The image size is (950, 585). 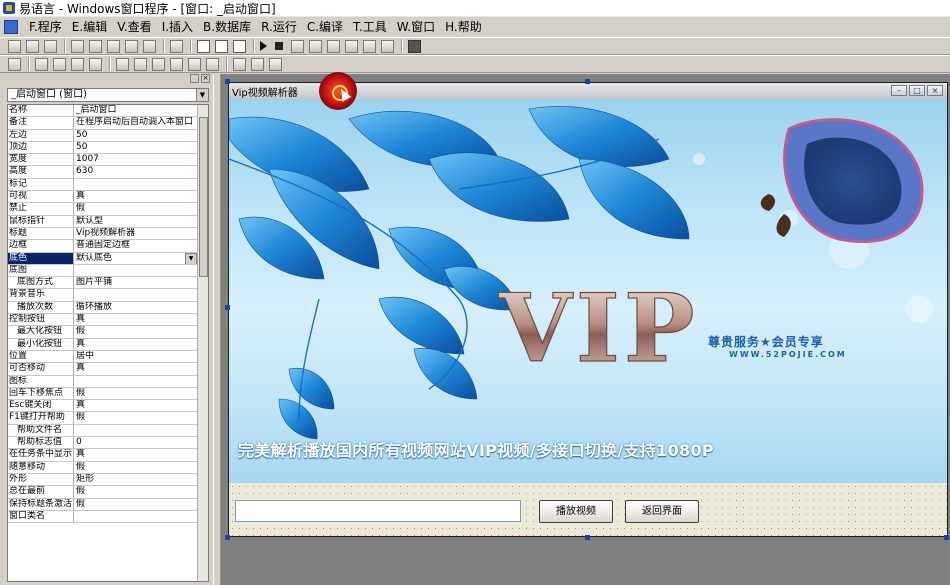 I want to click on property-value: 默认底色, so click(x=135, y=258).